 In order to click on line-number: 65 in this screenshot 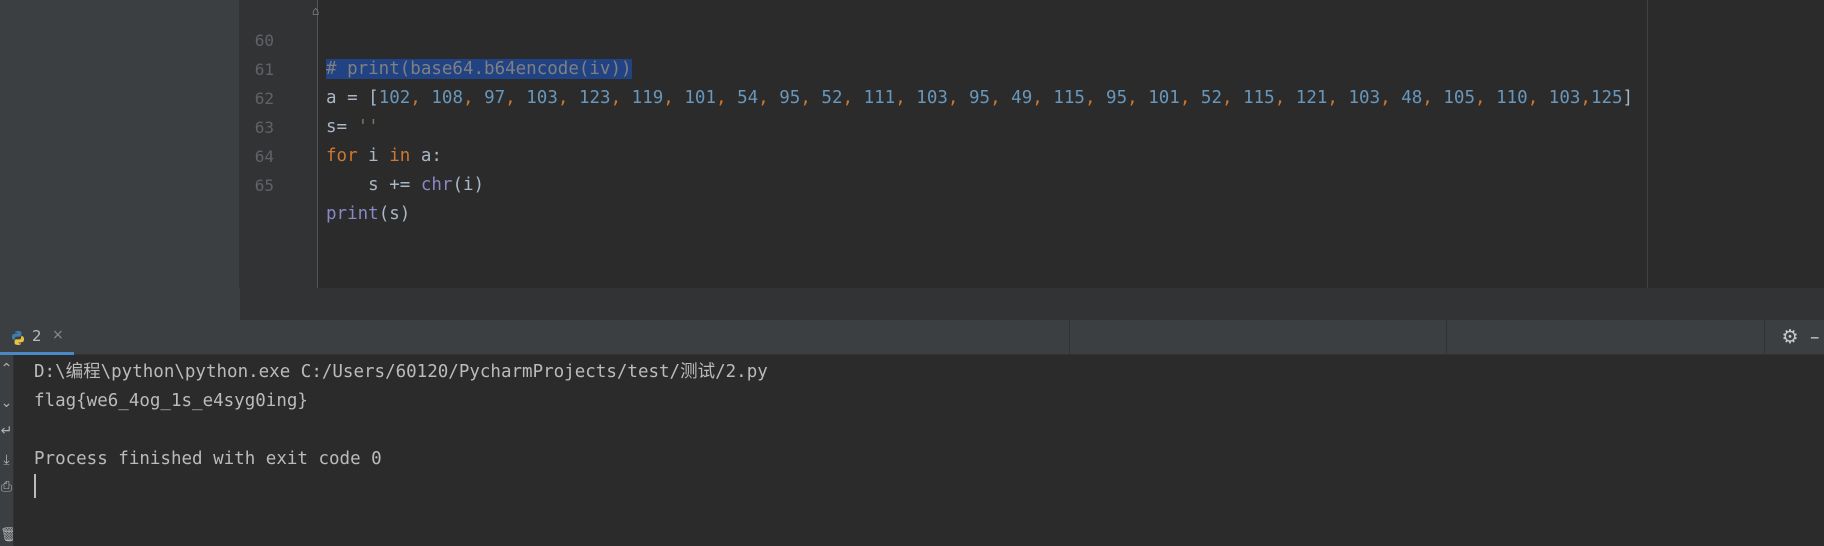, I will do `click(264, 185)`.